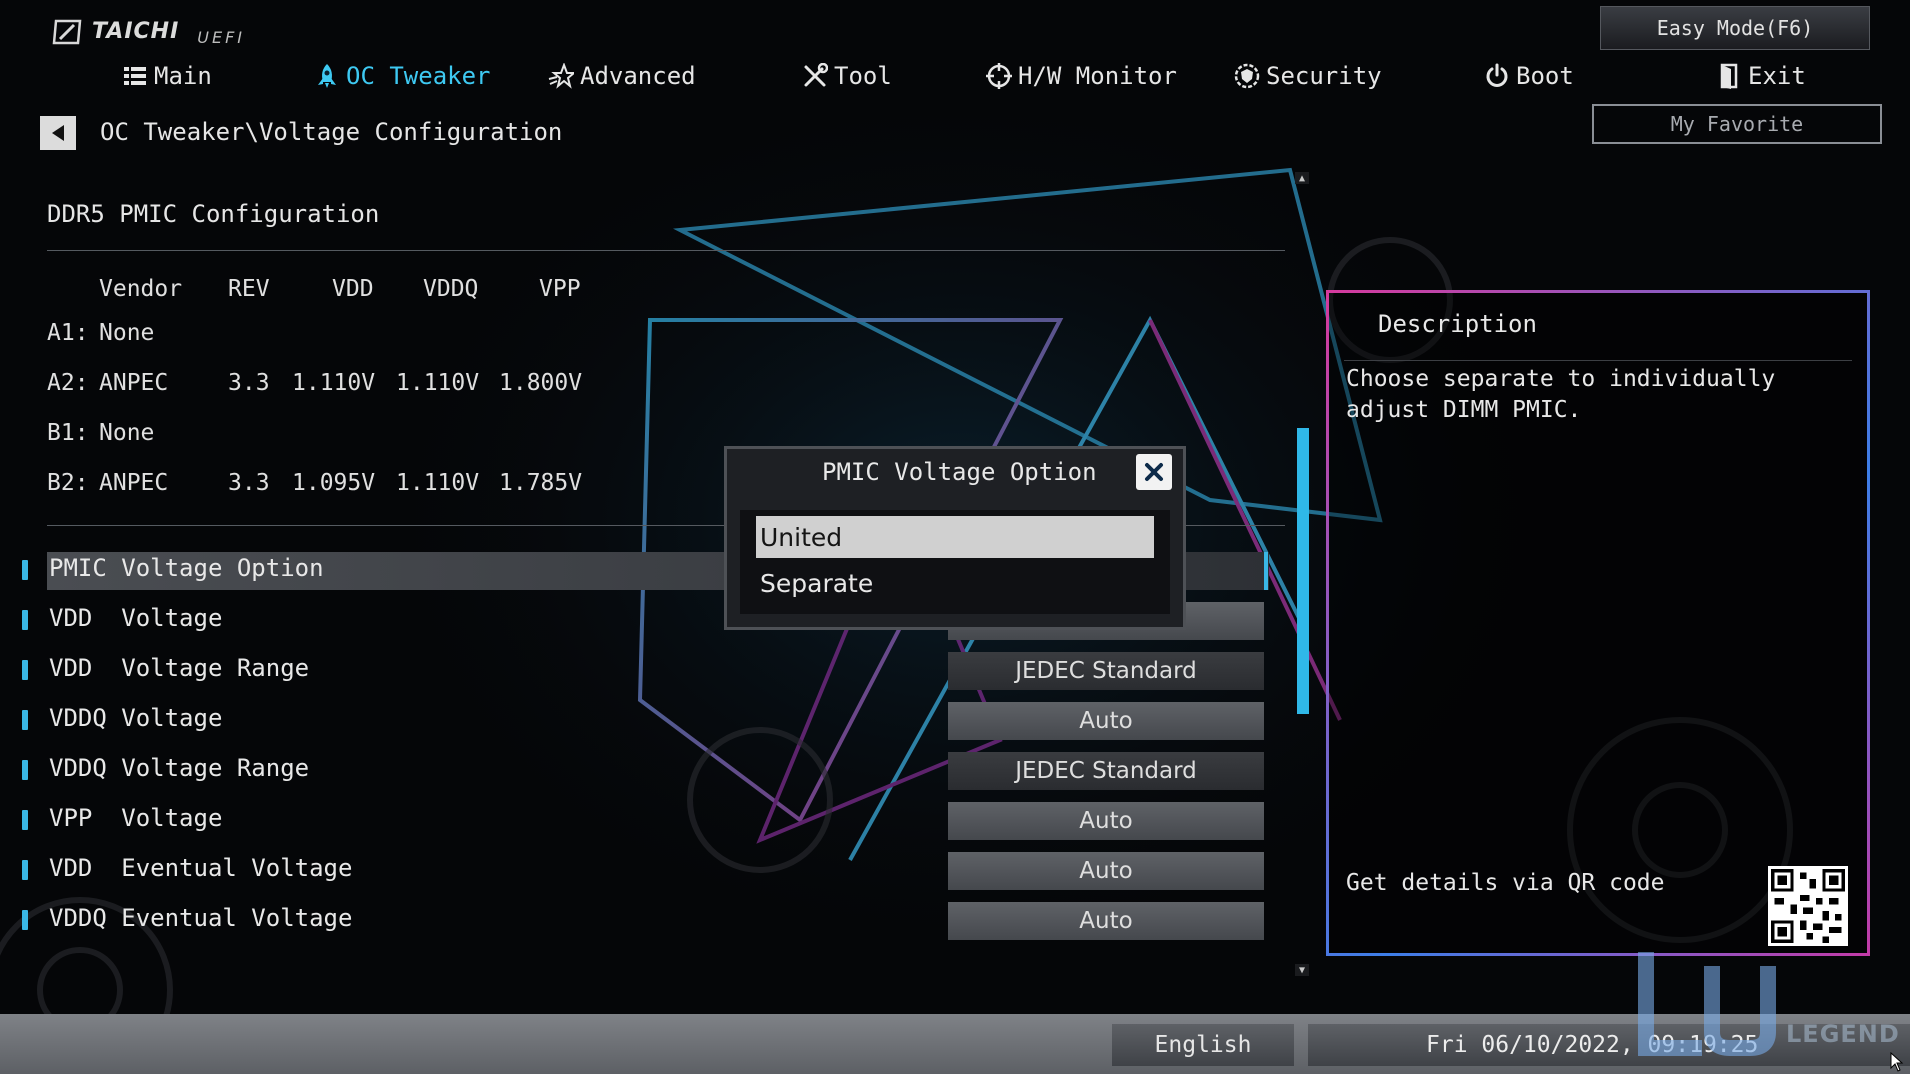 The width and height of the screenshot is (1910, 1074). What do you see at coordinates (1324, 76) in the screenshot?
I see `tab-security-label: Security` at bounding box center [1324, 76].